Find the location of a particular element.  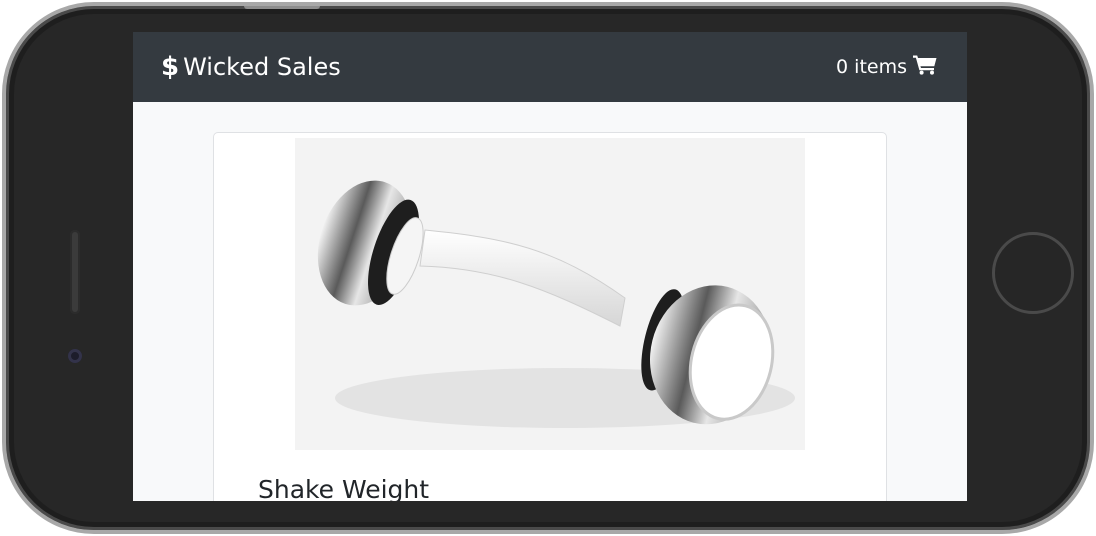

phone-speaker is located at coordinates (75, 272).